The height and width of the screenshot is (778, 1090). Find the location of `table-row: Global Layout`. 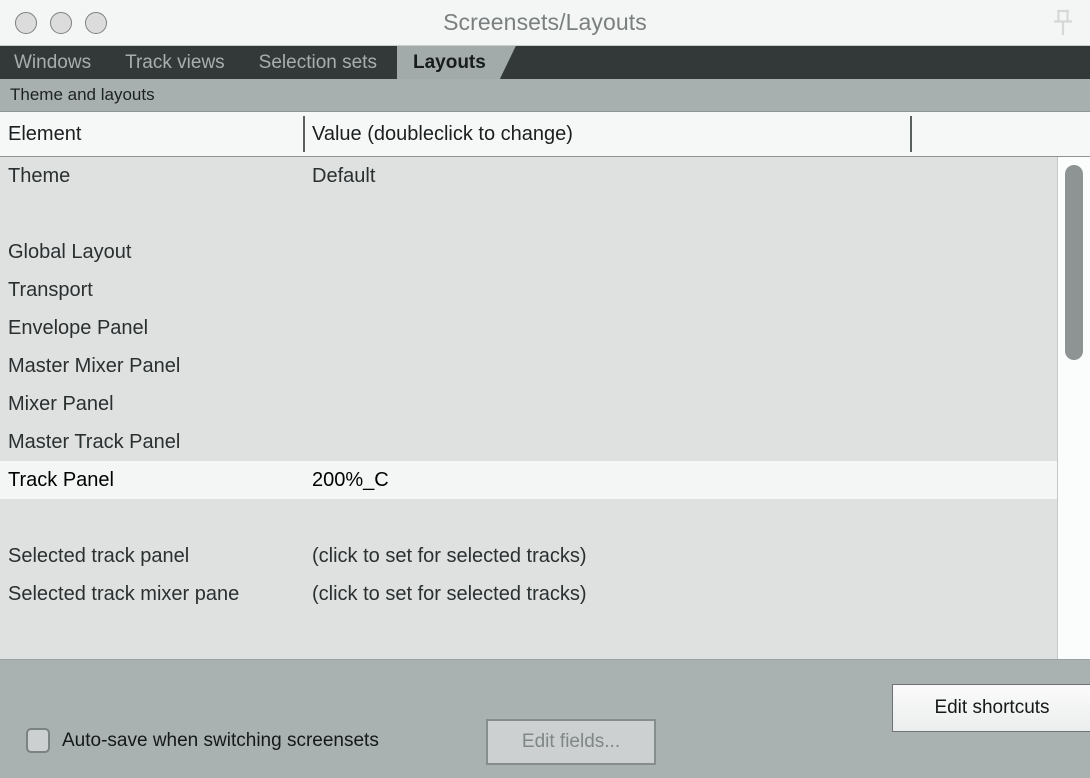

table-row: Global Layout is located at coordinates (528, 252).